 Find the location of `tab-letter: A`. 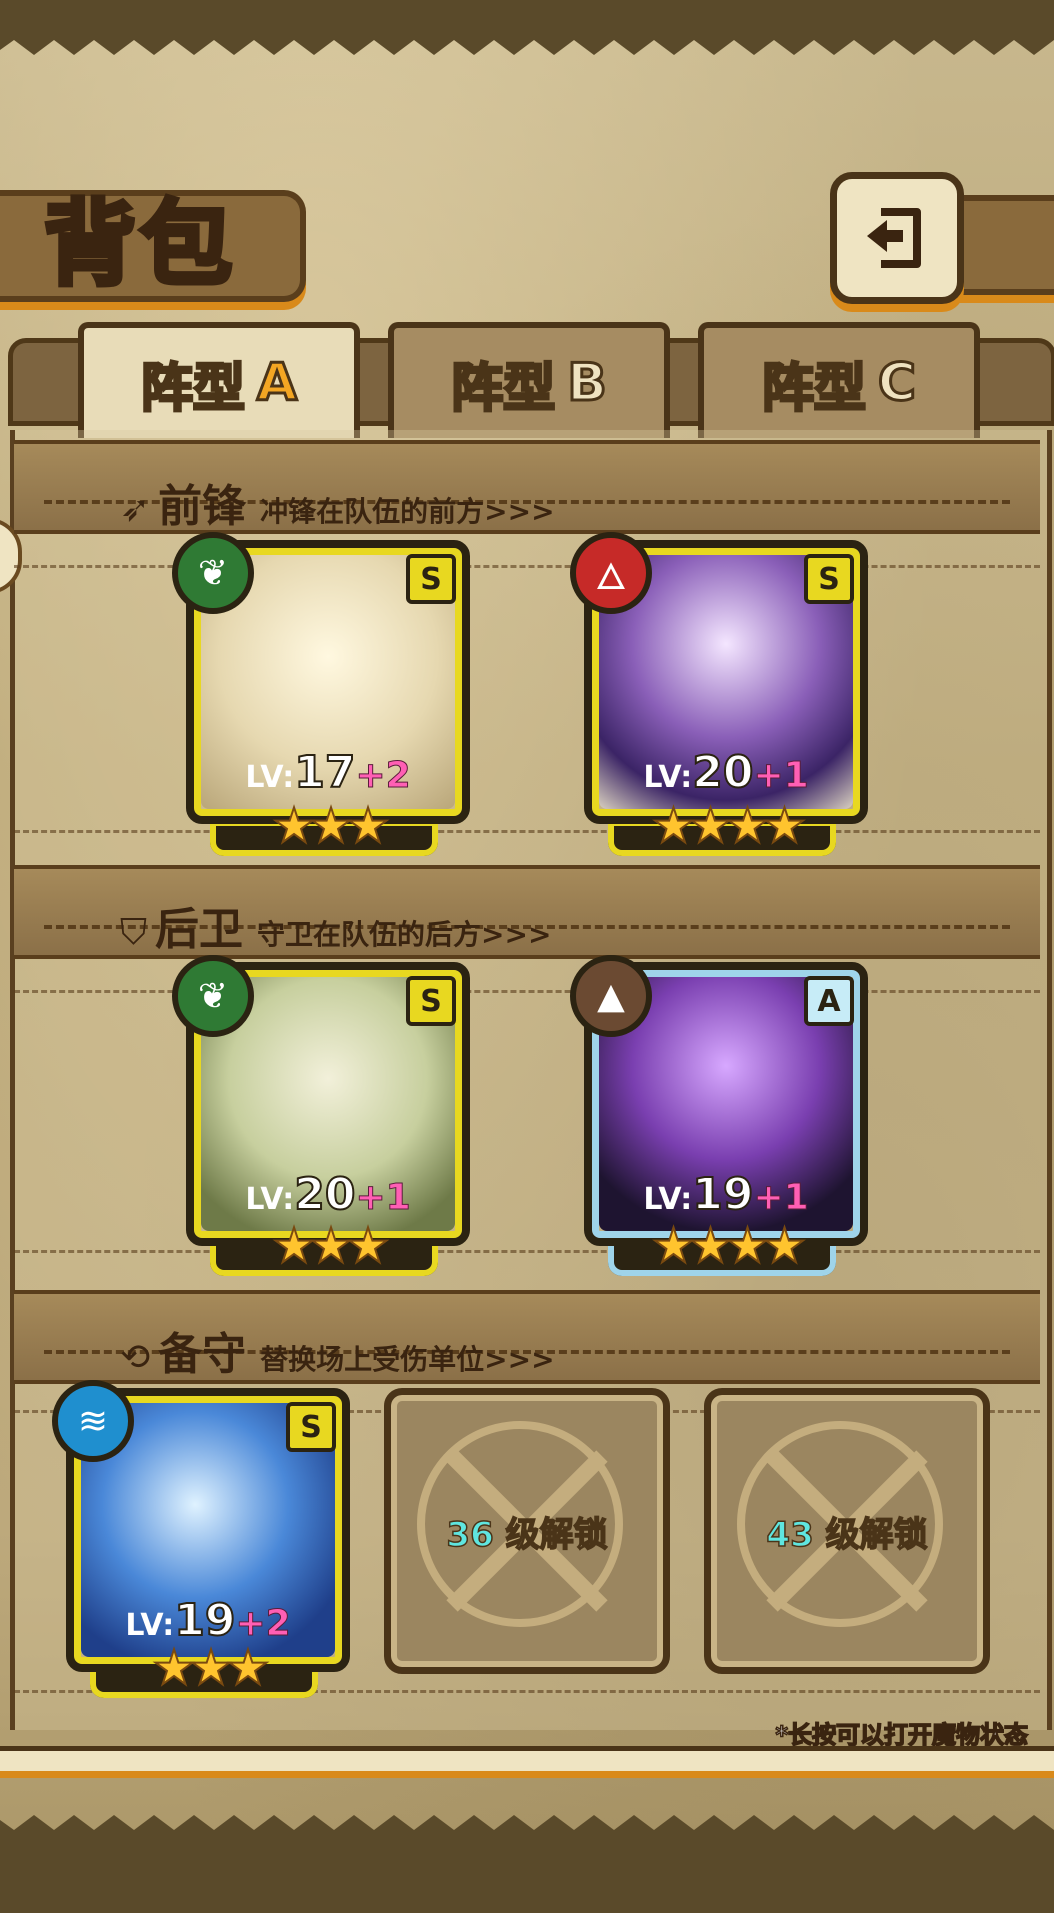

tab-letter: A is located at coordinates (276, 383).